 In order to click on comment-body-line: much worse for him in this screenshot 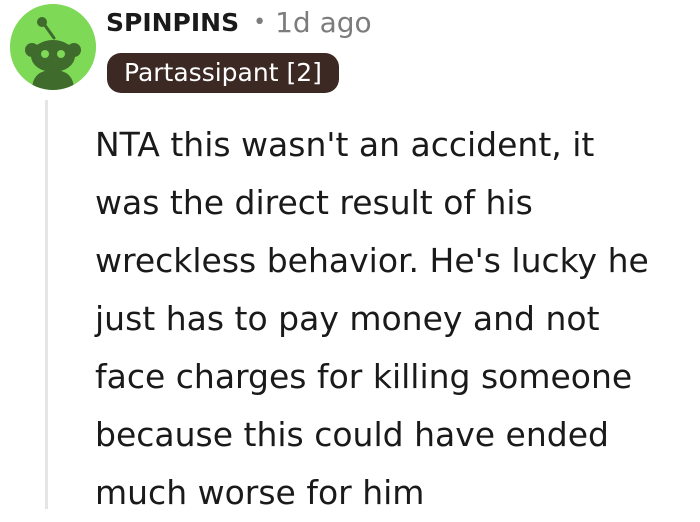, I will do `click(260, 492)`.